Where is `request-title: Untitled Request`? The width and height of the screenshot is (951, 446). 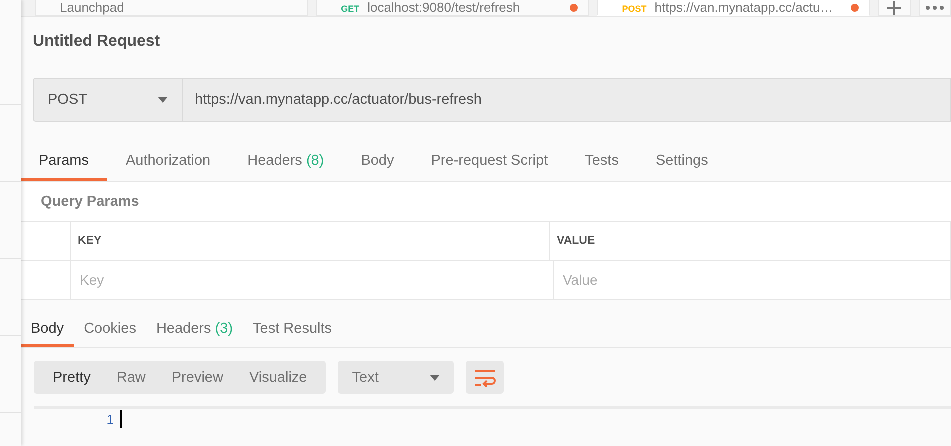 request-title: Untitled Request is located at coordinates (97, 42).